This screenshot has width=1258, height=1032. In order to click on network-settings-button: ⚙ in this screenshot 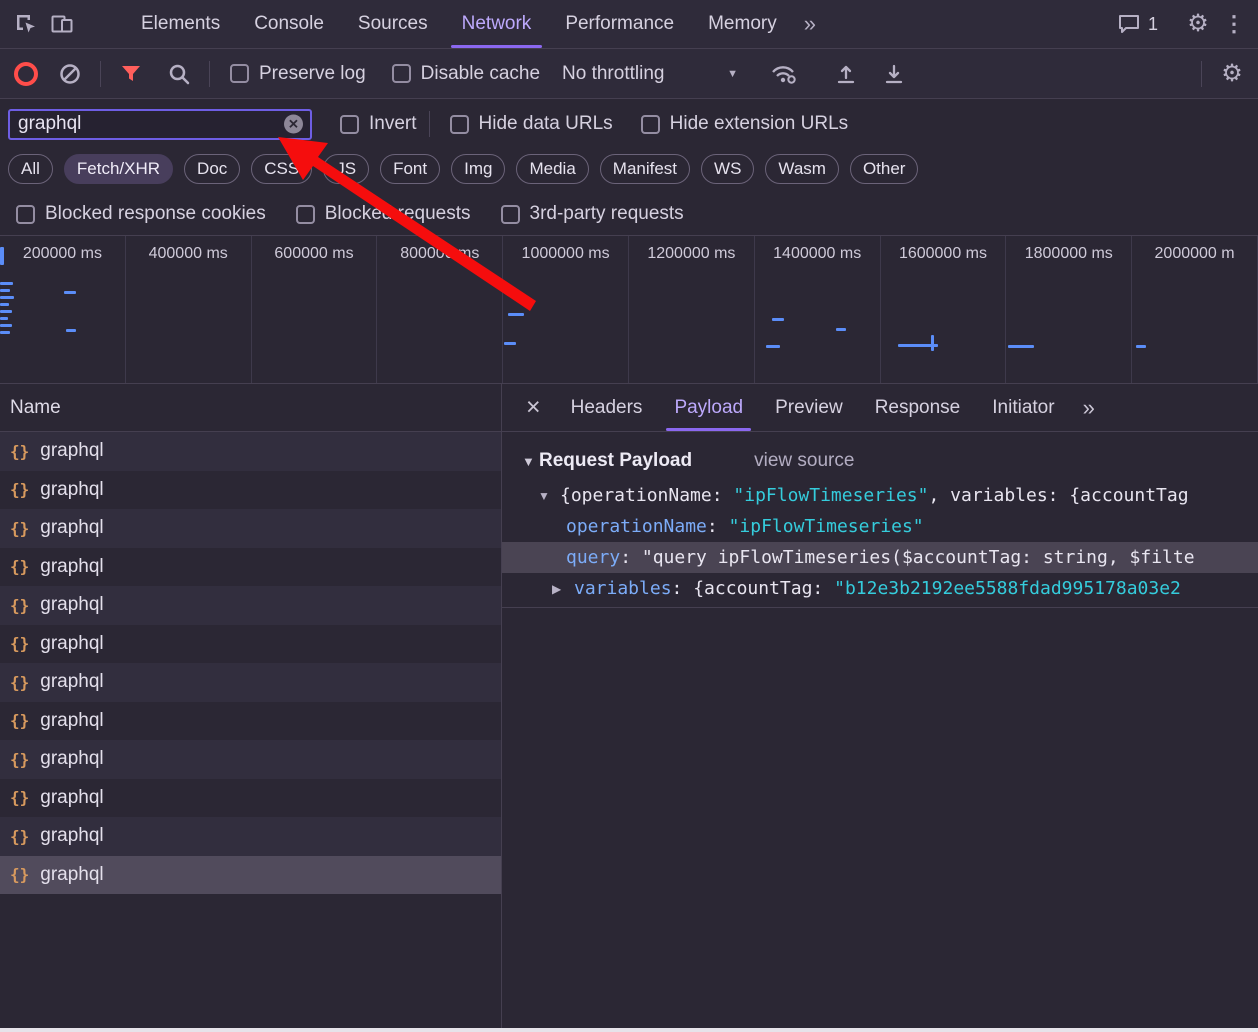, I will do `click(1232, 74)`.